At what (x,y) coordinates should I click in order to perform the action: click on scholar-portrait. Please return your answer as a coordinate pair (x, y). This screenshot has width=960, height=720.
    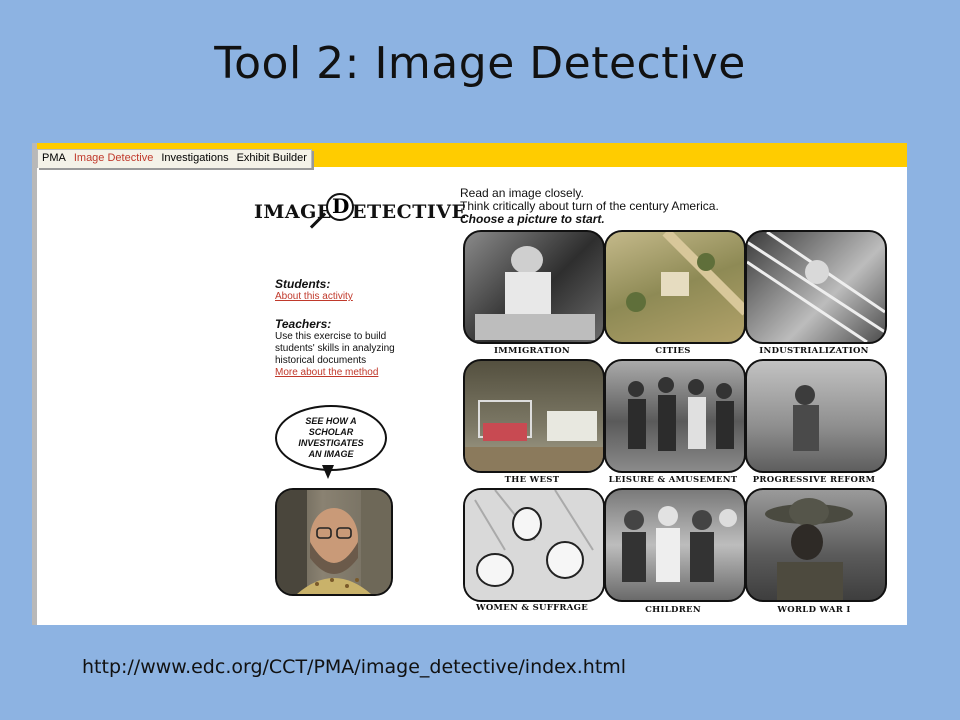
    Looking at the image, I should click on (334, 542).